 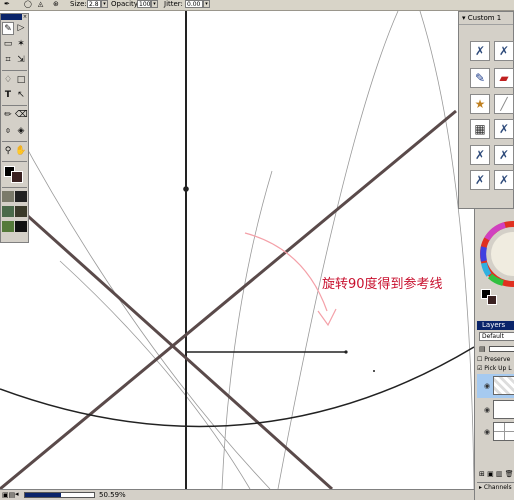 What do you see at coordinates (154, 4) in the screenshot?
I see `opacity-dropdown-icon: ▾` at bounding box center [154, 4].